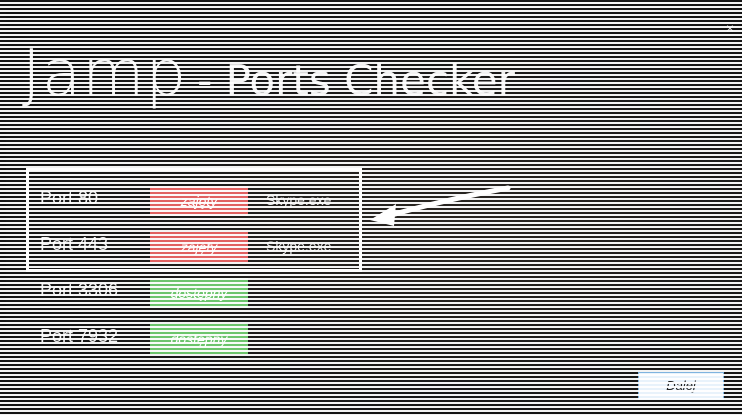 This screenshot has height=415, width=742. I want to click on app-logo: Jamp, so click(105, 74).